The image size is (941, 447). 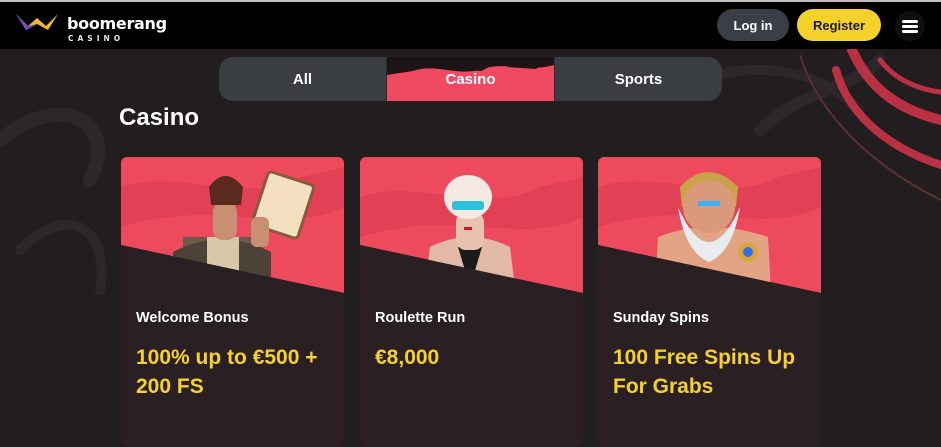 I want to click on tab-all: All, so click(x=302, y=79).